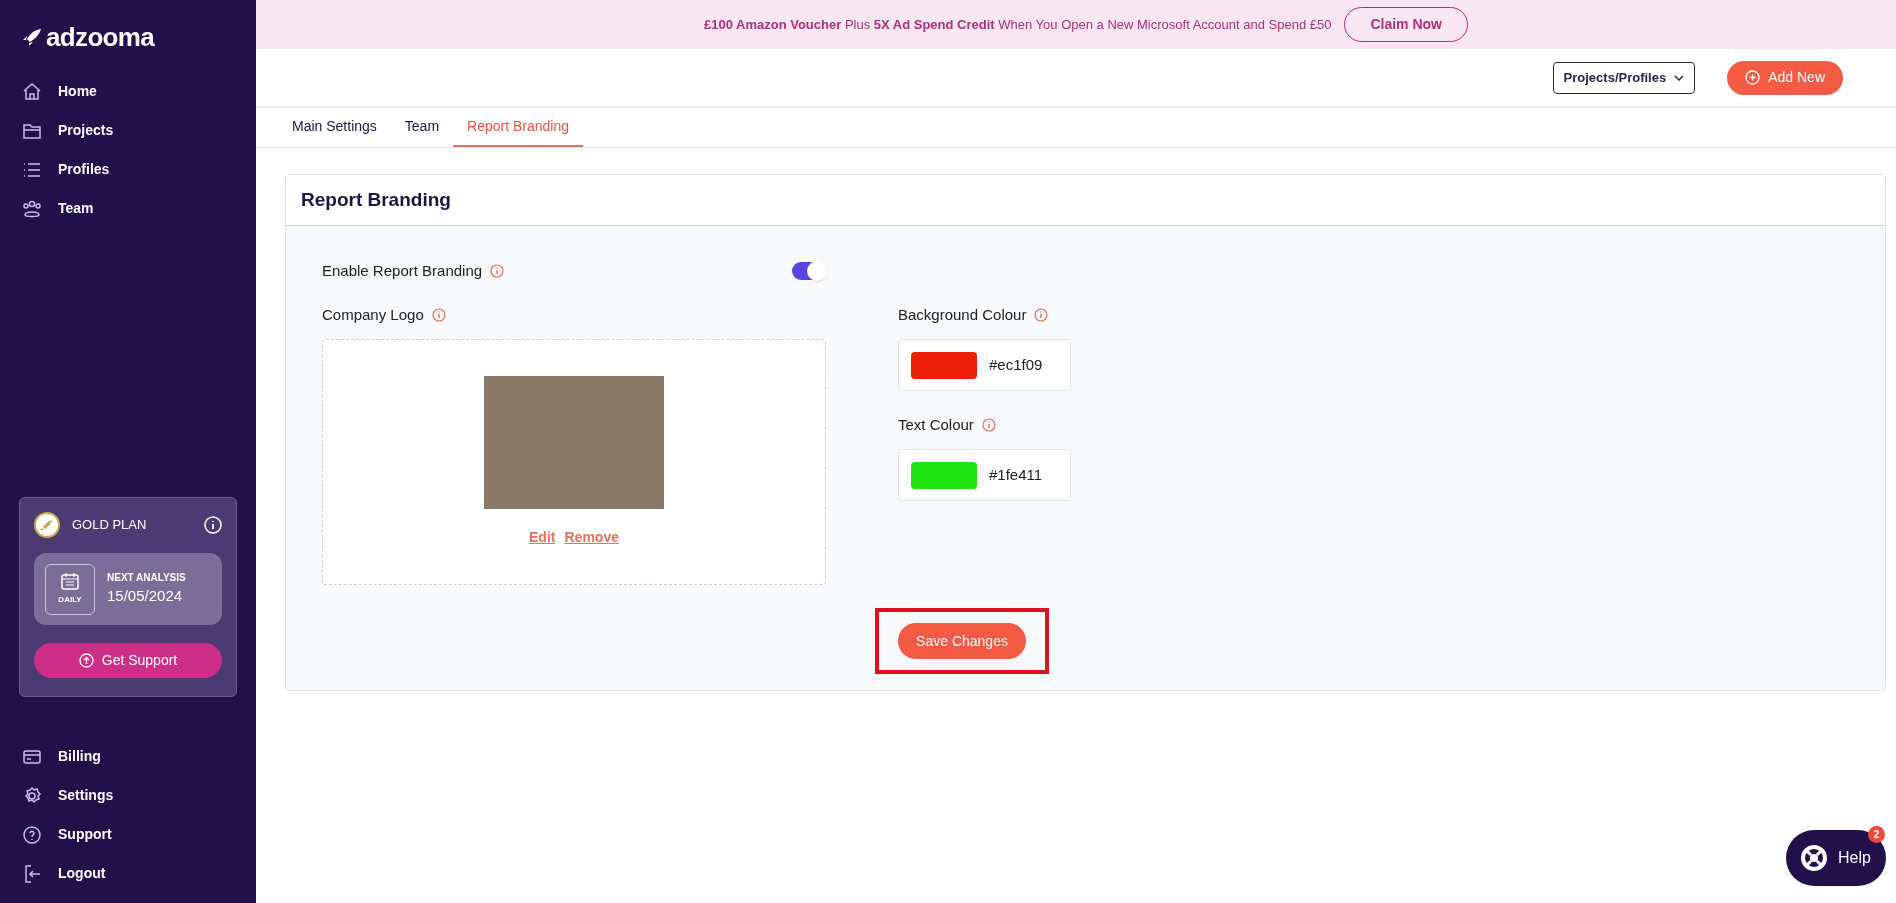 The width and height of the screenshot is (1896, 903). I want to click on nav-item: Settings, so click(128, 795).